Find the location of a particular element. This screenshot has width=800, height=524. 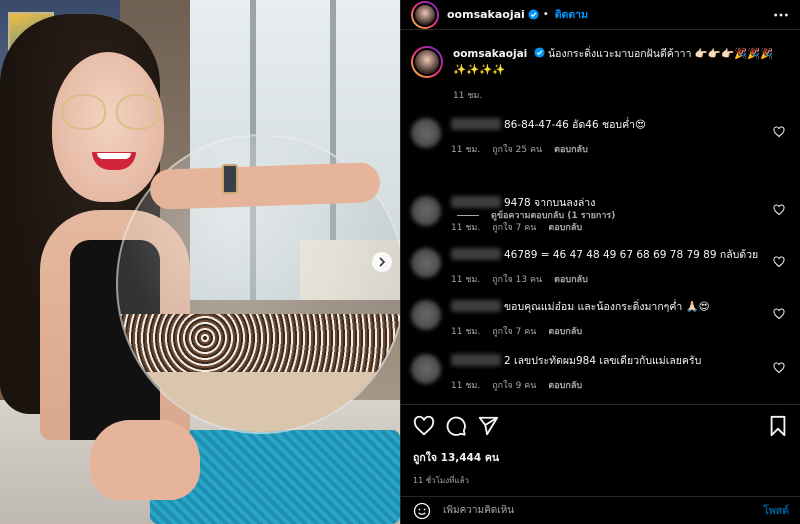

comment-input is located at coordinates (603, 510).